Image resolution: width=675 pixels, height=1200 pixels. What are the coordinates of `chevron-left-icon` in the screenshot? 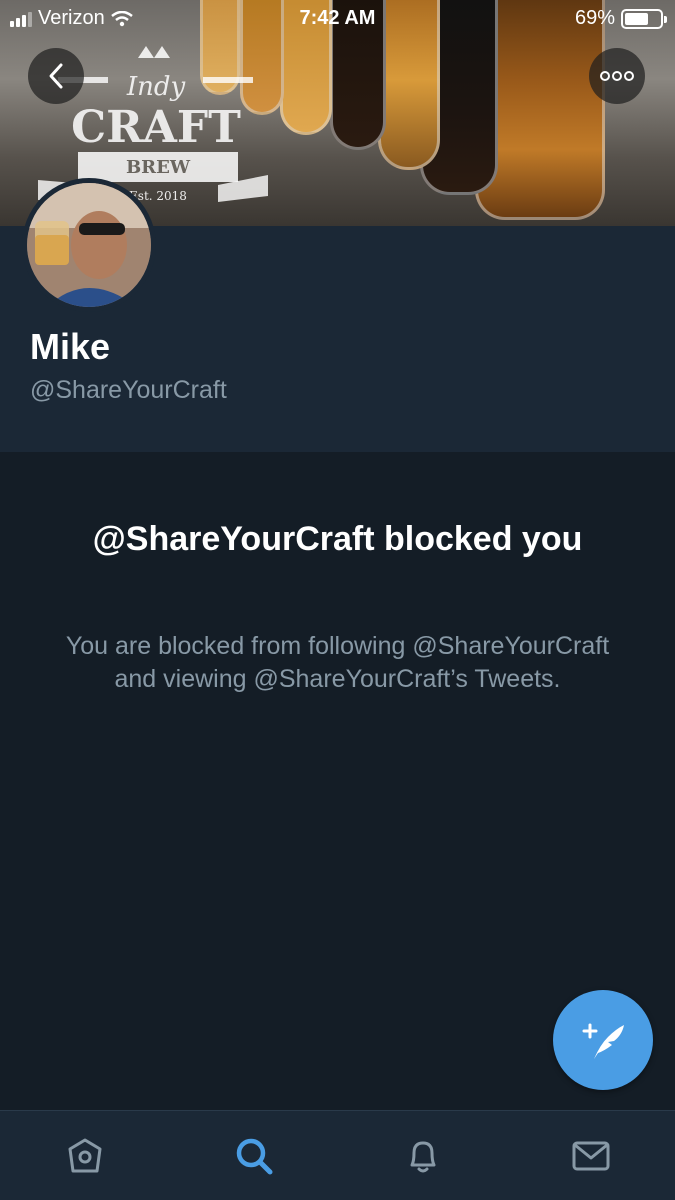 It's located at (56, 76).